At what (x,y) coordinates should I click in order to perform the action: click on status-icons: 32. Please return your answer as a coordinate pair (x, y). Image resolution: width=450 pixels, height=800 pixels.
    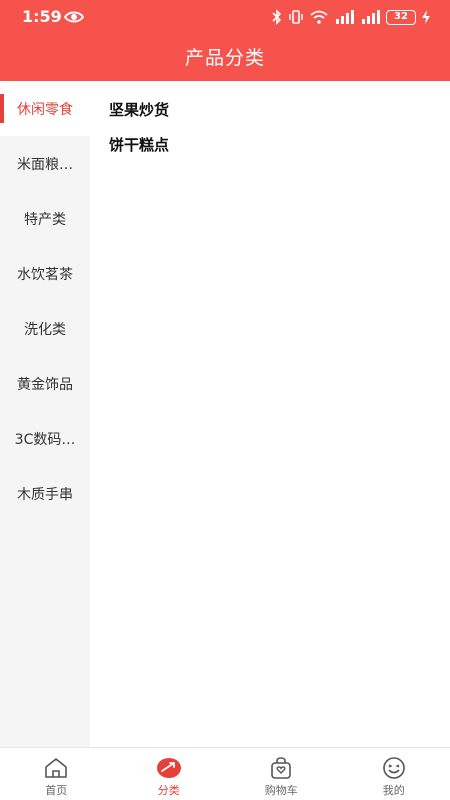
    Looking at the image, I should click on (351, 17).